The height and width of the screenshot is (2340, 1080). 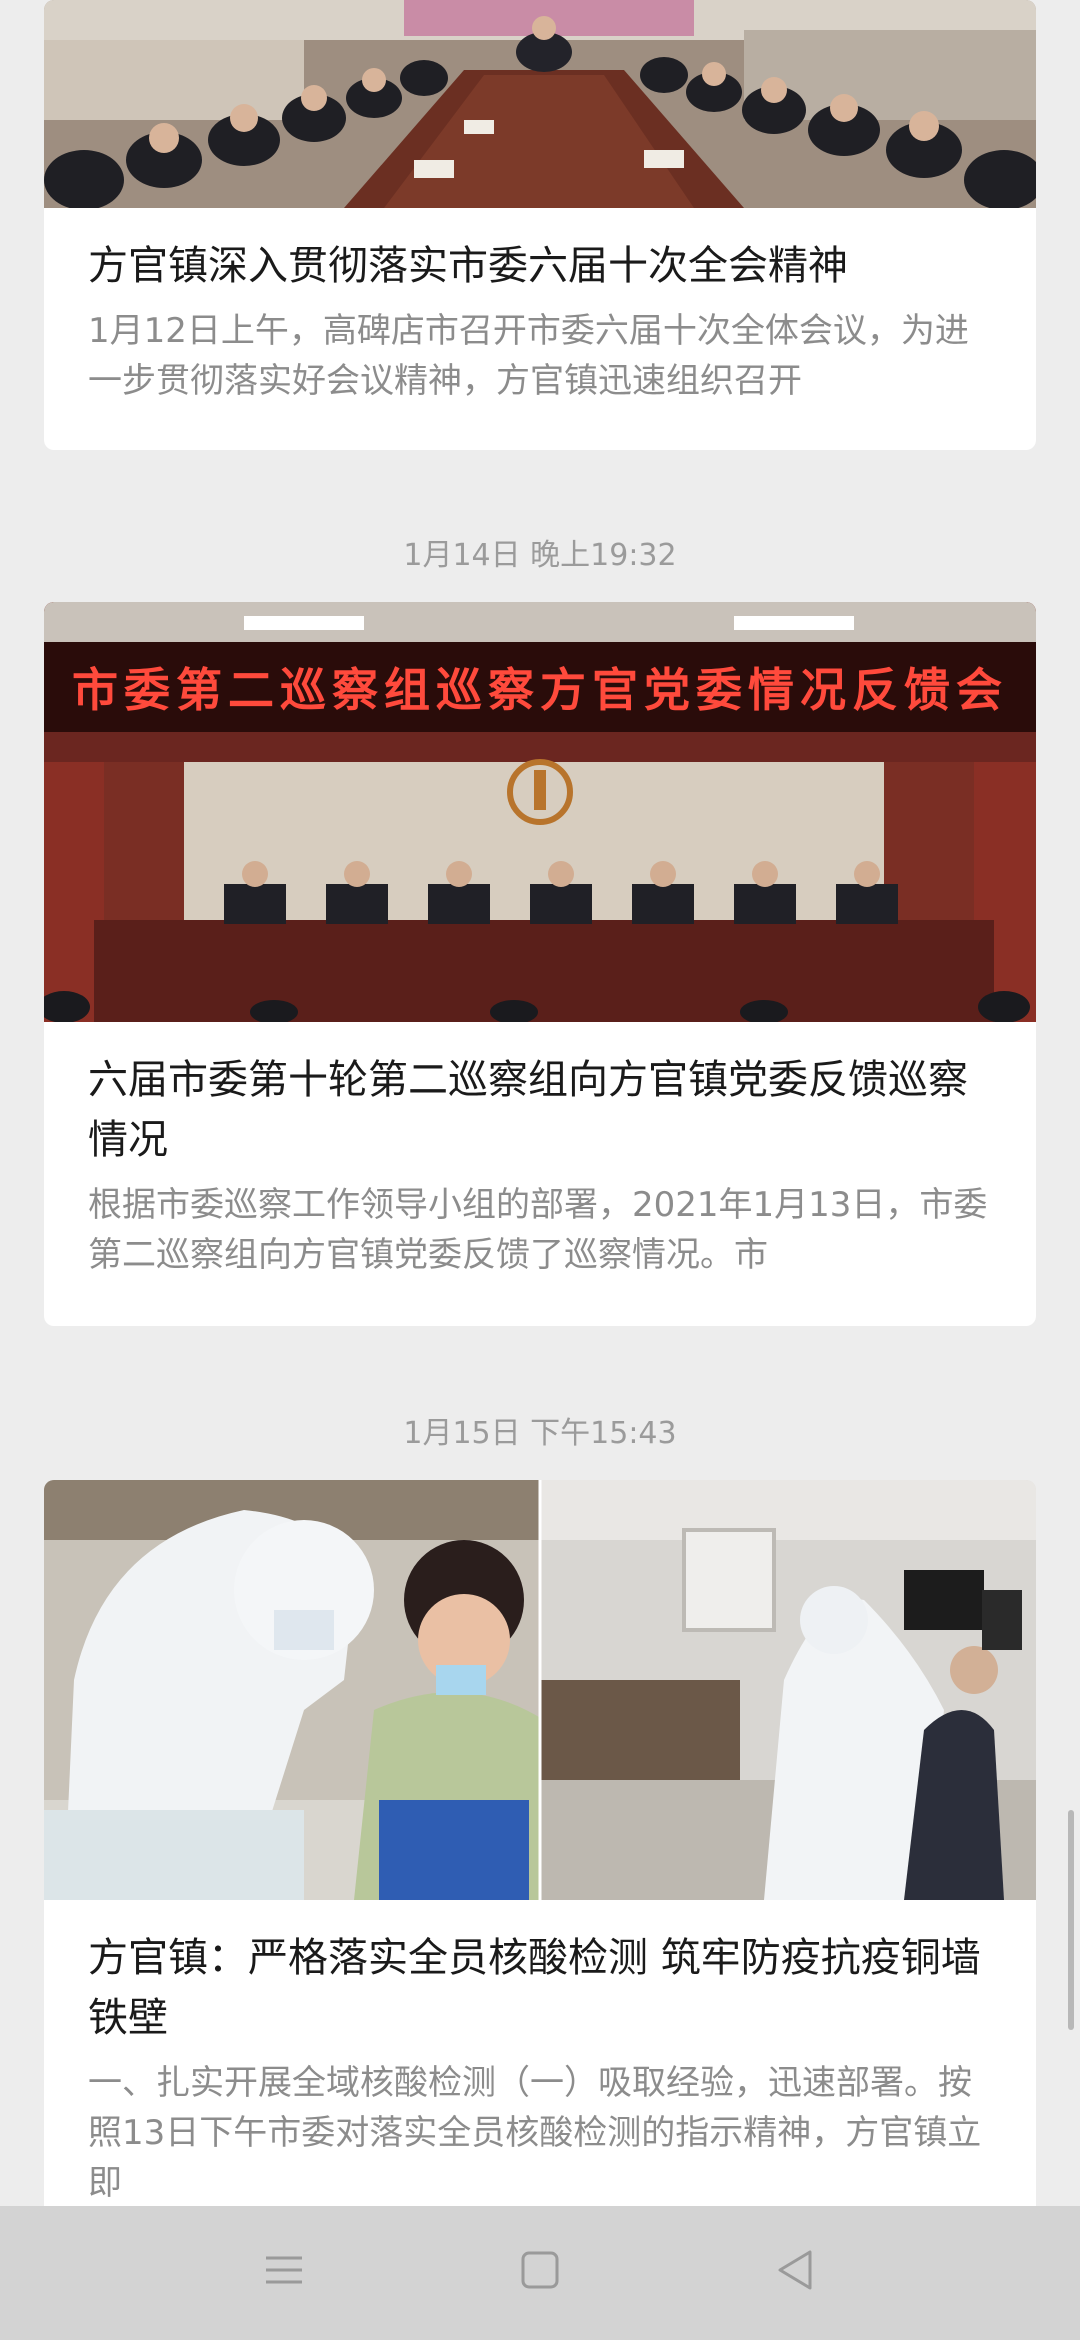 I want to click on back-triangle-icon, so click(x=796, y=2270).